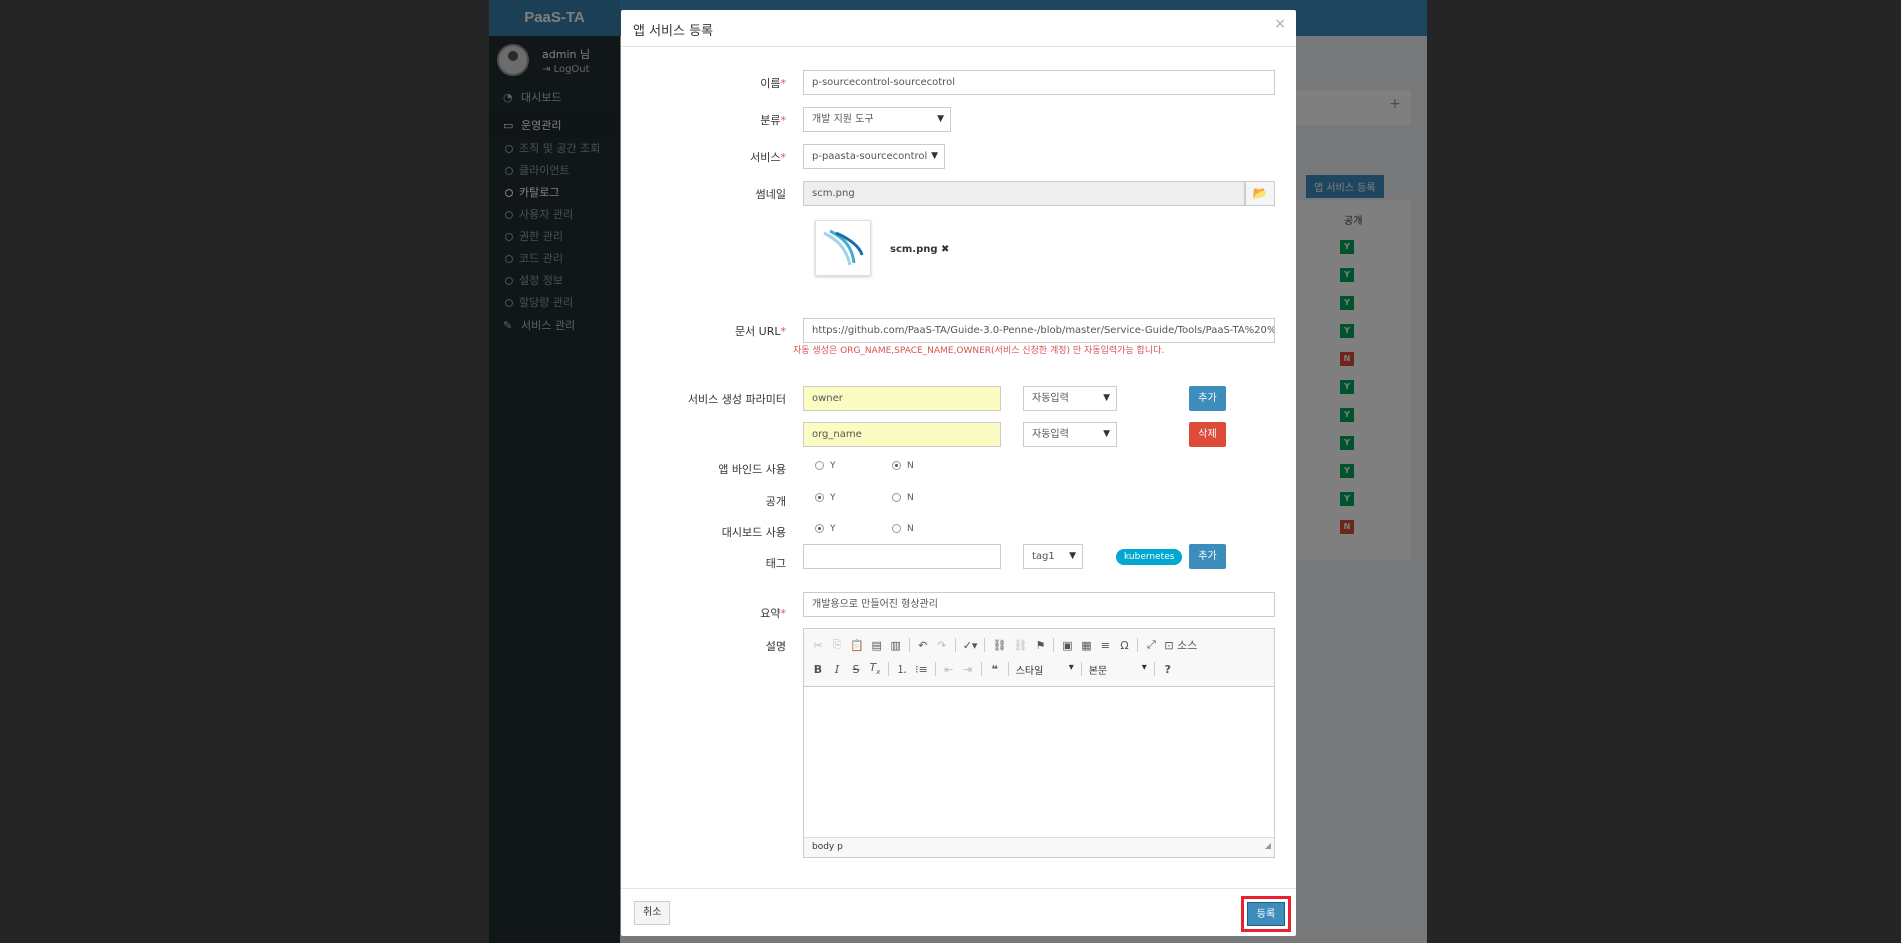  Describe the element at coordinates (896, 645) in the screenshot. I see `paste-word-icon: ▥` at that location.